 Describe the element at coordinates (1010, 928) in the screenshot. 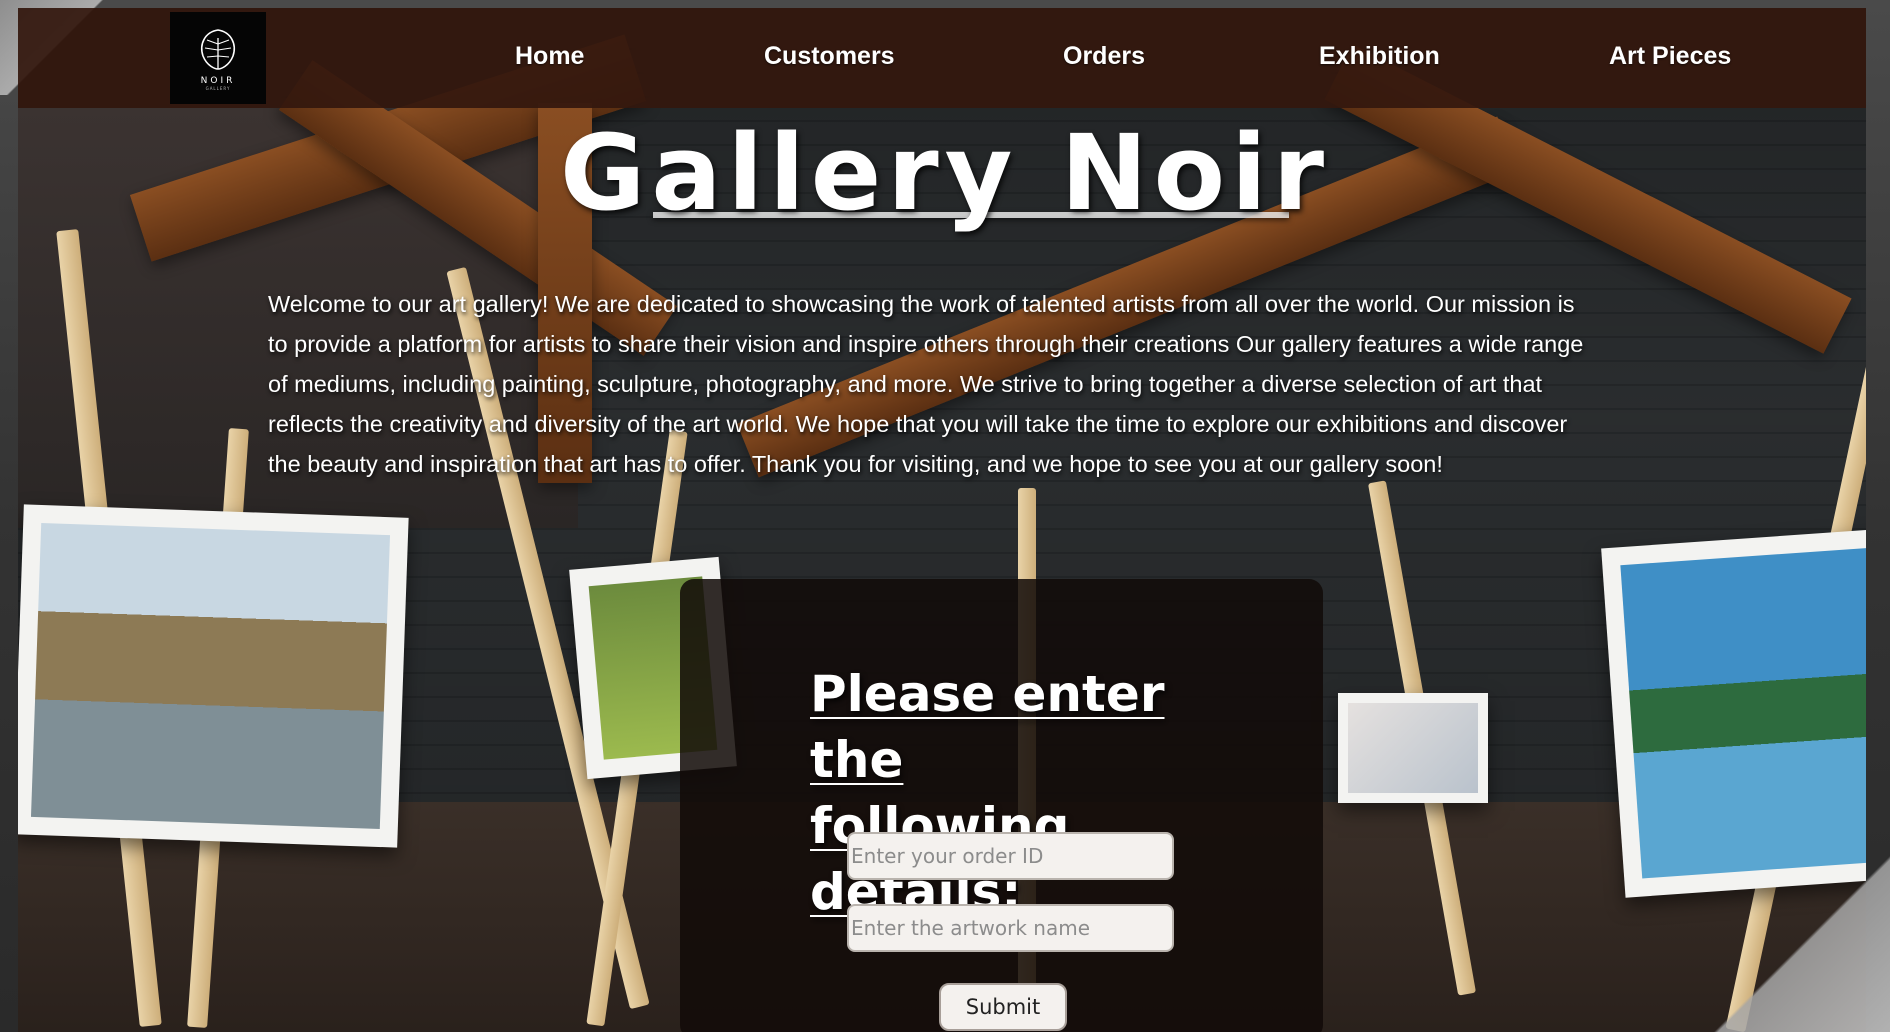

I see `artwork-name-input` at that location.